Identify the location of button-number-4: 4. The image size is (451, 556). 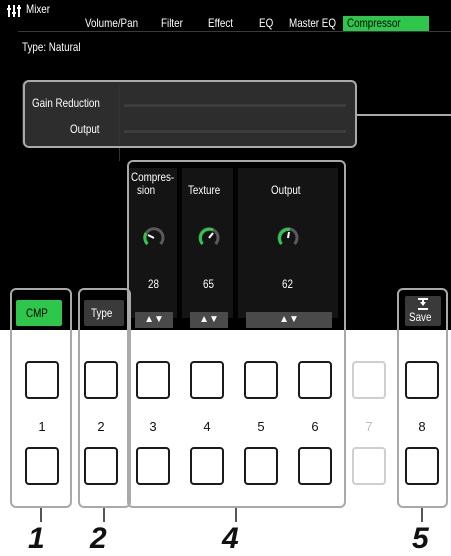
(207, 426).